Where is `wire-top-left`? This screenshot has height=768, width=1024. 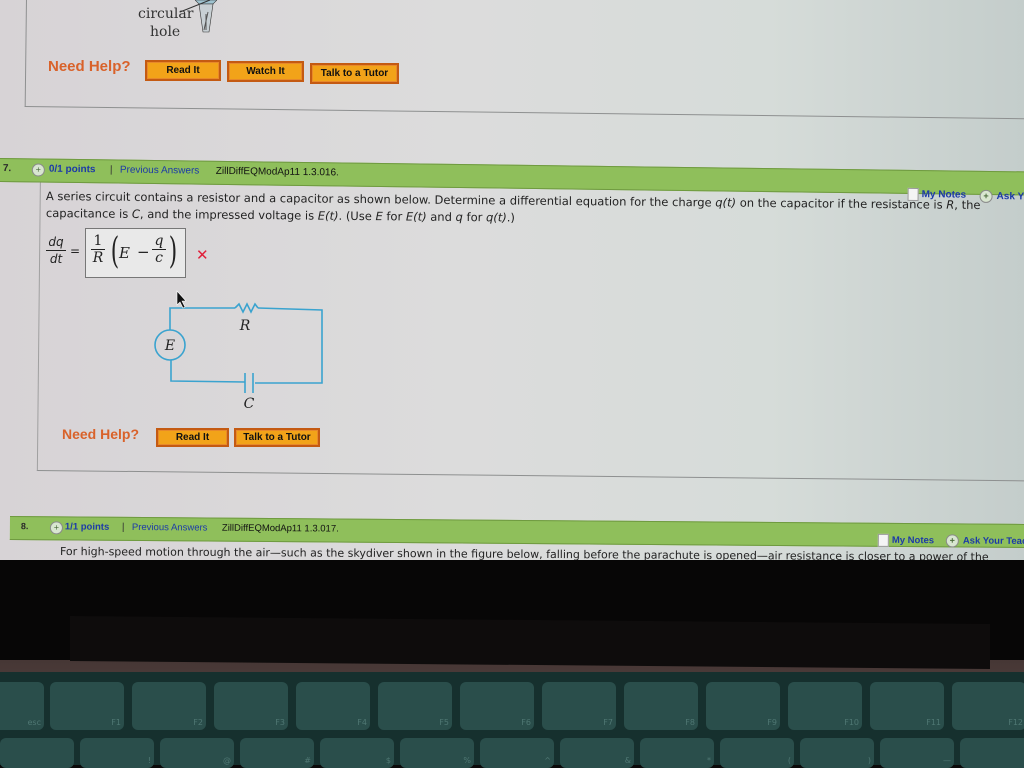 wire-top-left is located at coordinates (202, 318).